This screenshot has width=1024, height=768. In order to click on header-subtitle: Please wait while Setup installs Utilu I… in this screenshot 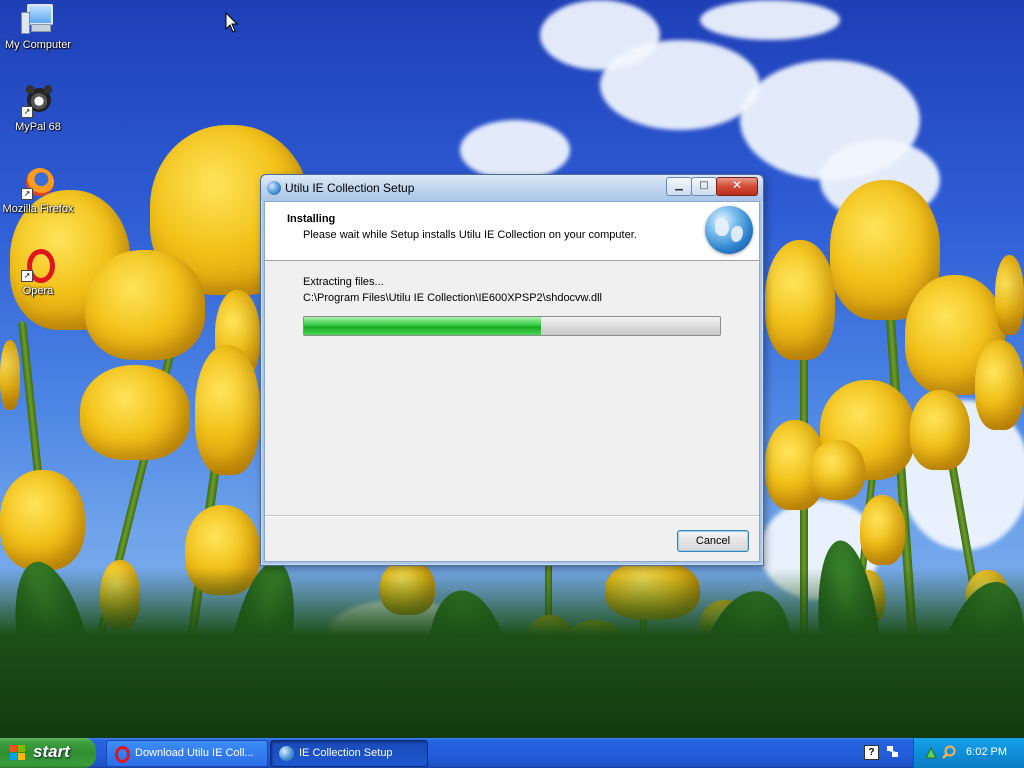, I will do `click(470, 235)`.